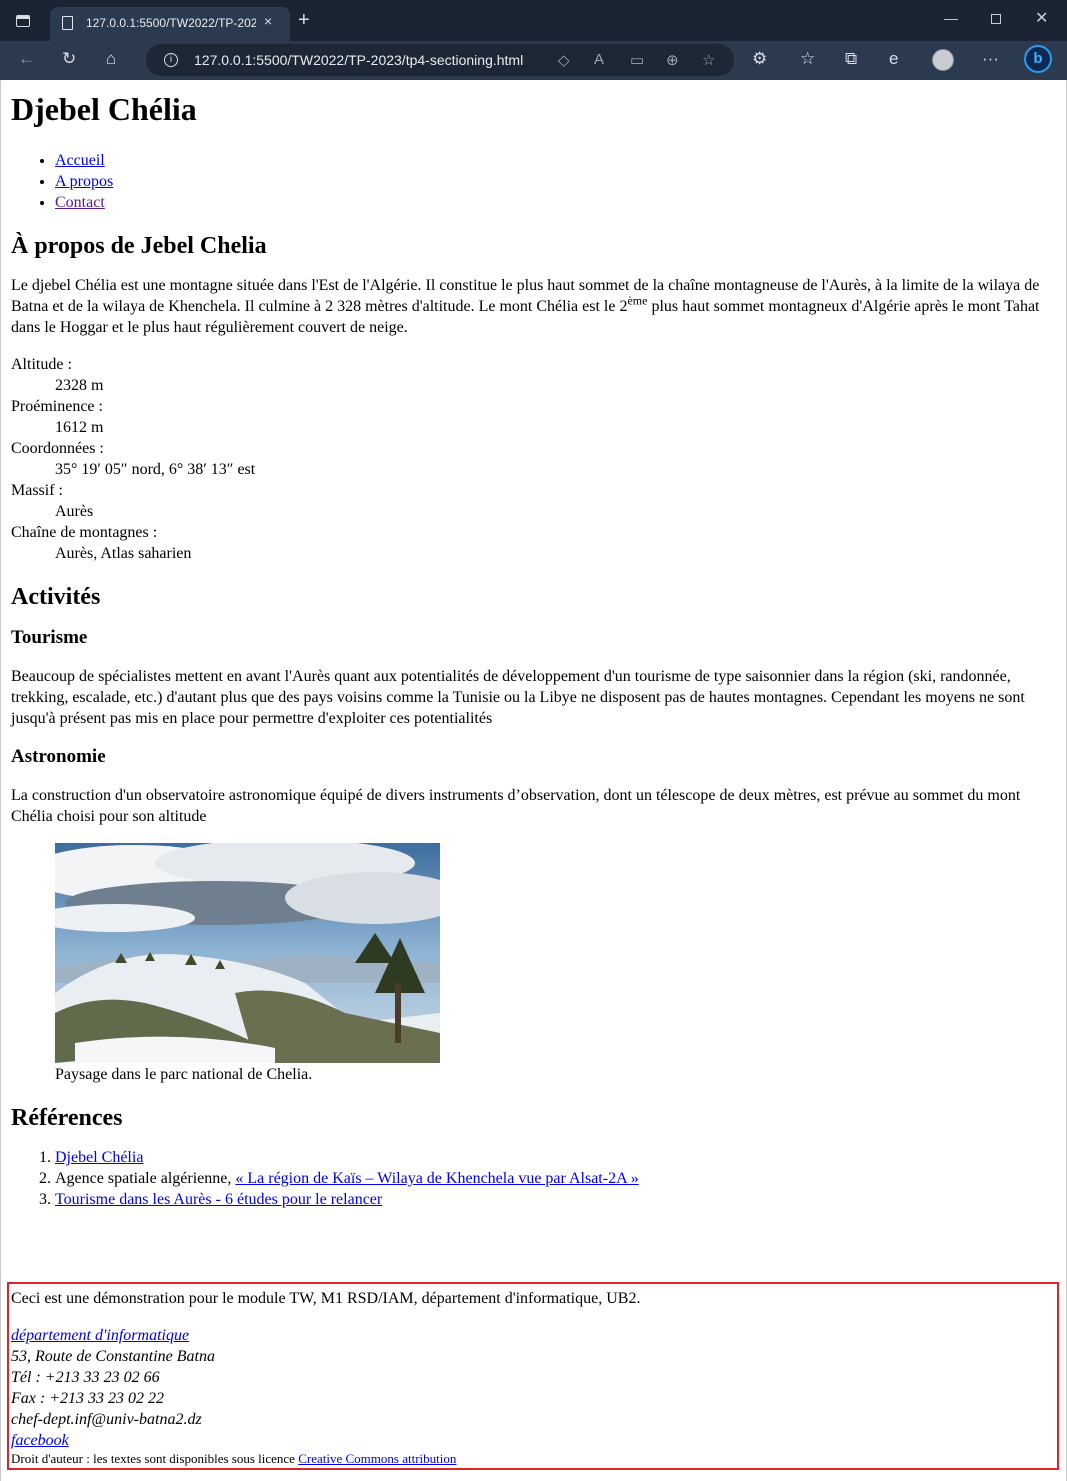  Describe the element at coordinates (996, 19) in the screenshot. I see `maximize-button` at that location.